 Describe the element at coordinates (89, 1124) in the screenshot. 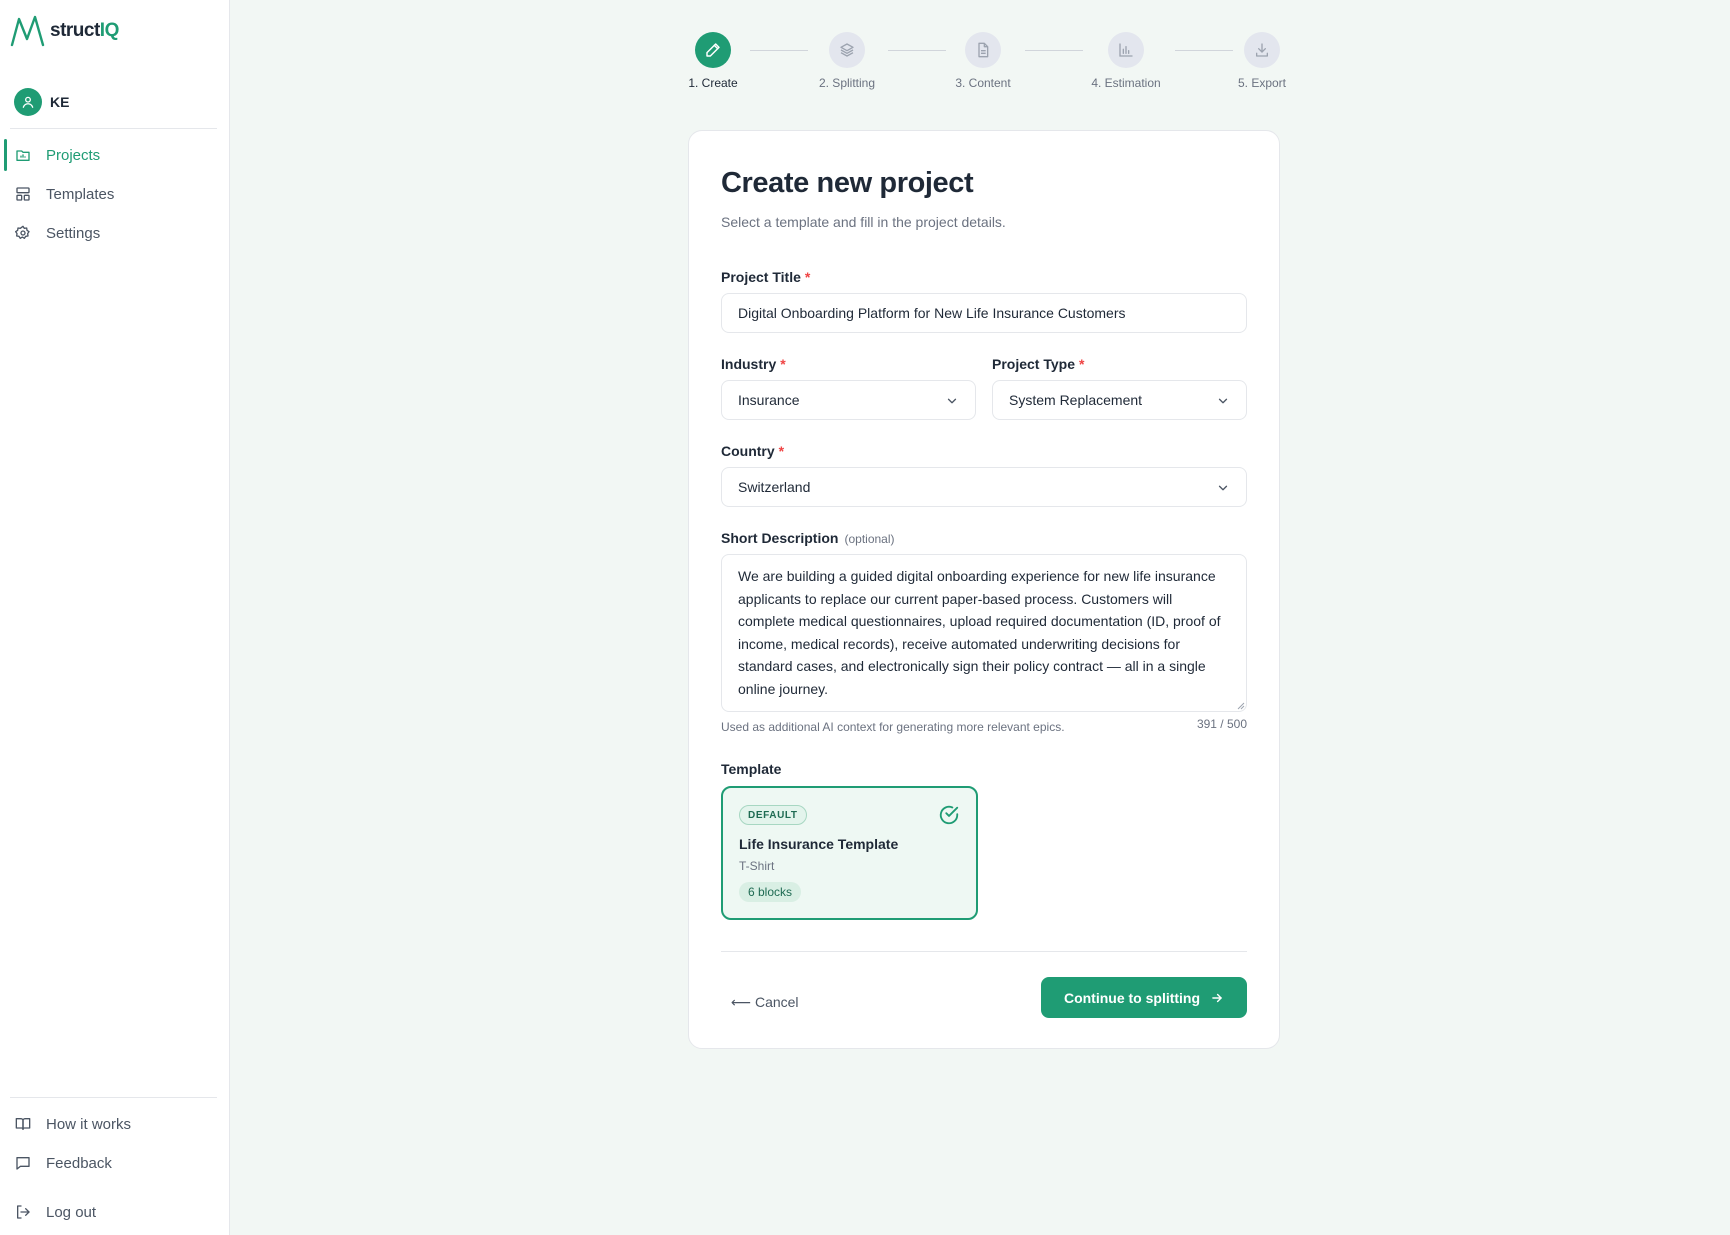

I see `sidebar-item-label: How it works` at that location.